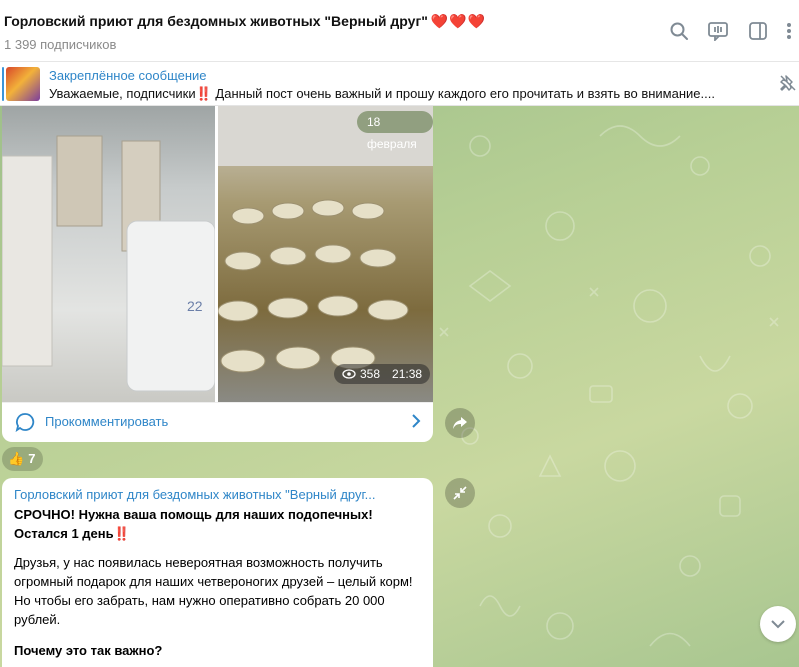 This screenshot has height=667, width=799. I want to click on headline-exclamation: ‼️, so click(121, 533).